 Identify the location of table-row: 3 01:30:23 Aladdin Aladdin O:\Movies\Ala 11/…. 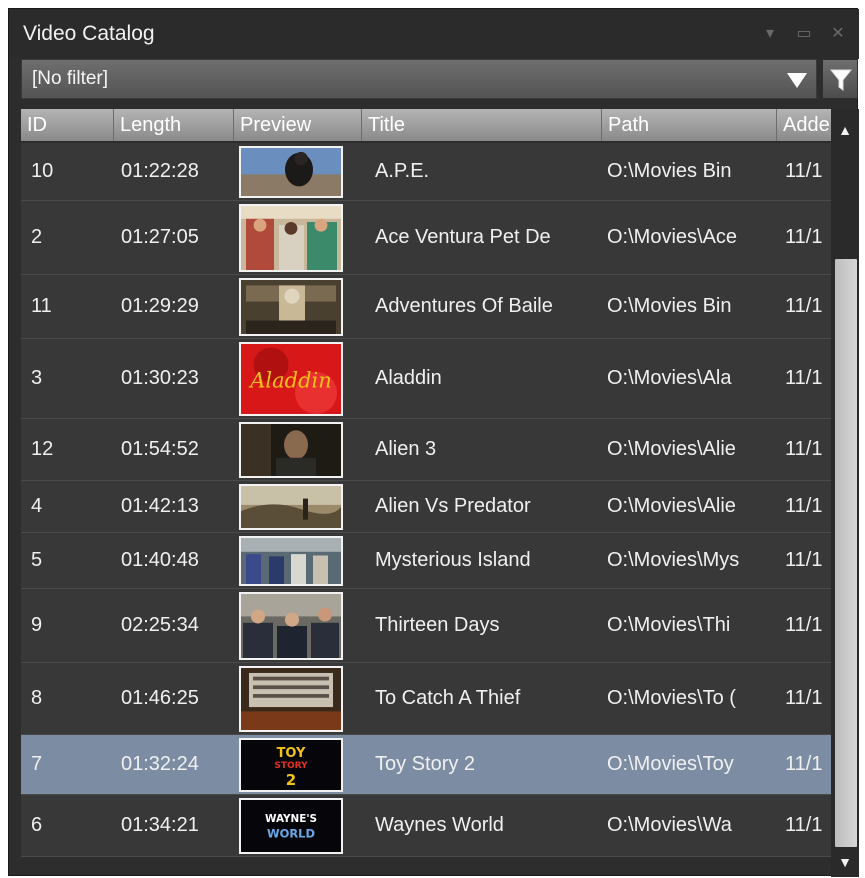
(426, 379).